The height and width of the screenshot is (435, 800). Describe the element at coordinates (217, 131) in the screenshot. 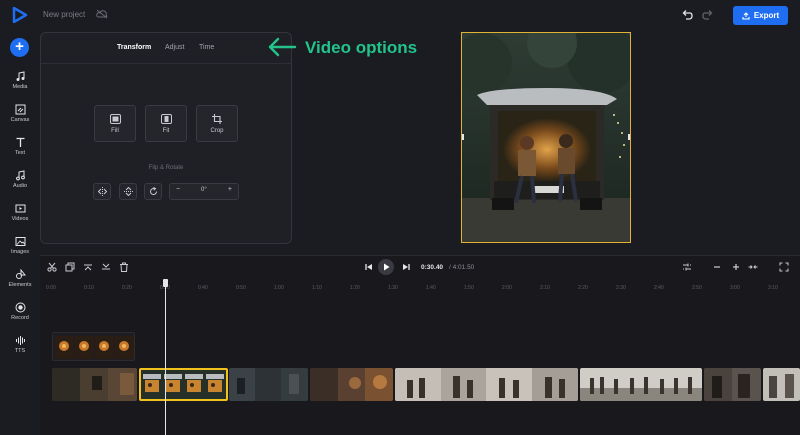

I see `crop-label: Crop` at that location.